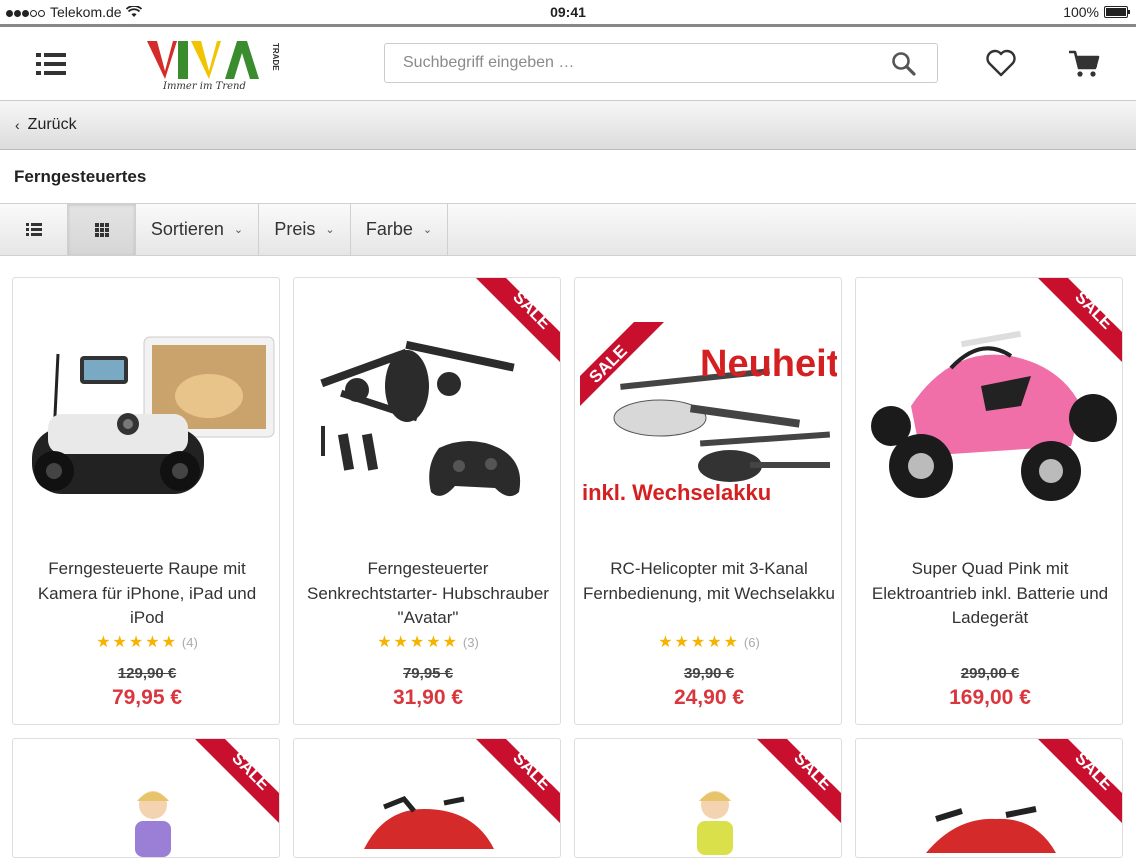  What do you see at coordinates (709, 697) in the screenshot?
I see `price: 24,90 €` at bounding box center [709, 697].